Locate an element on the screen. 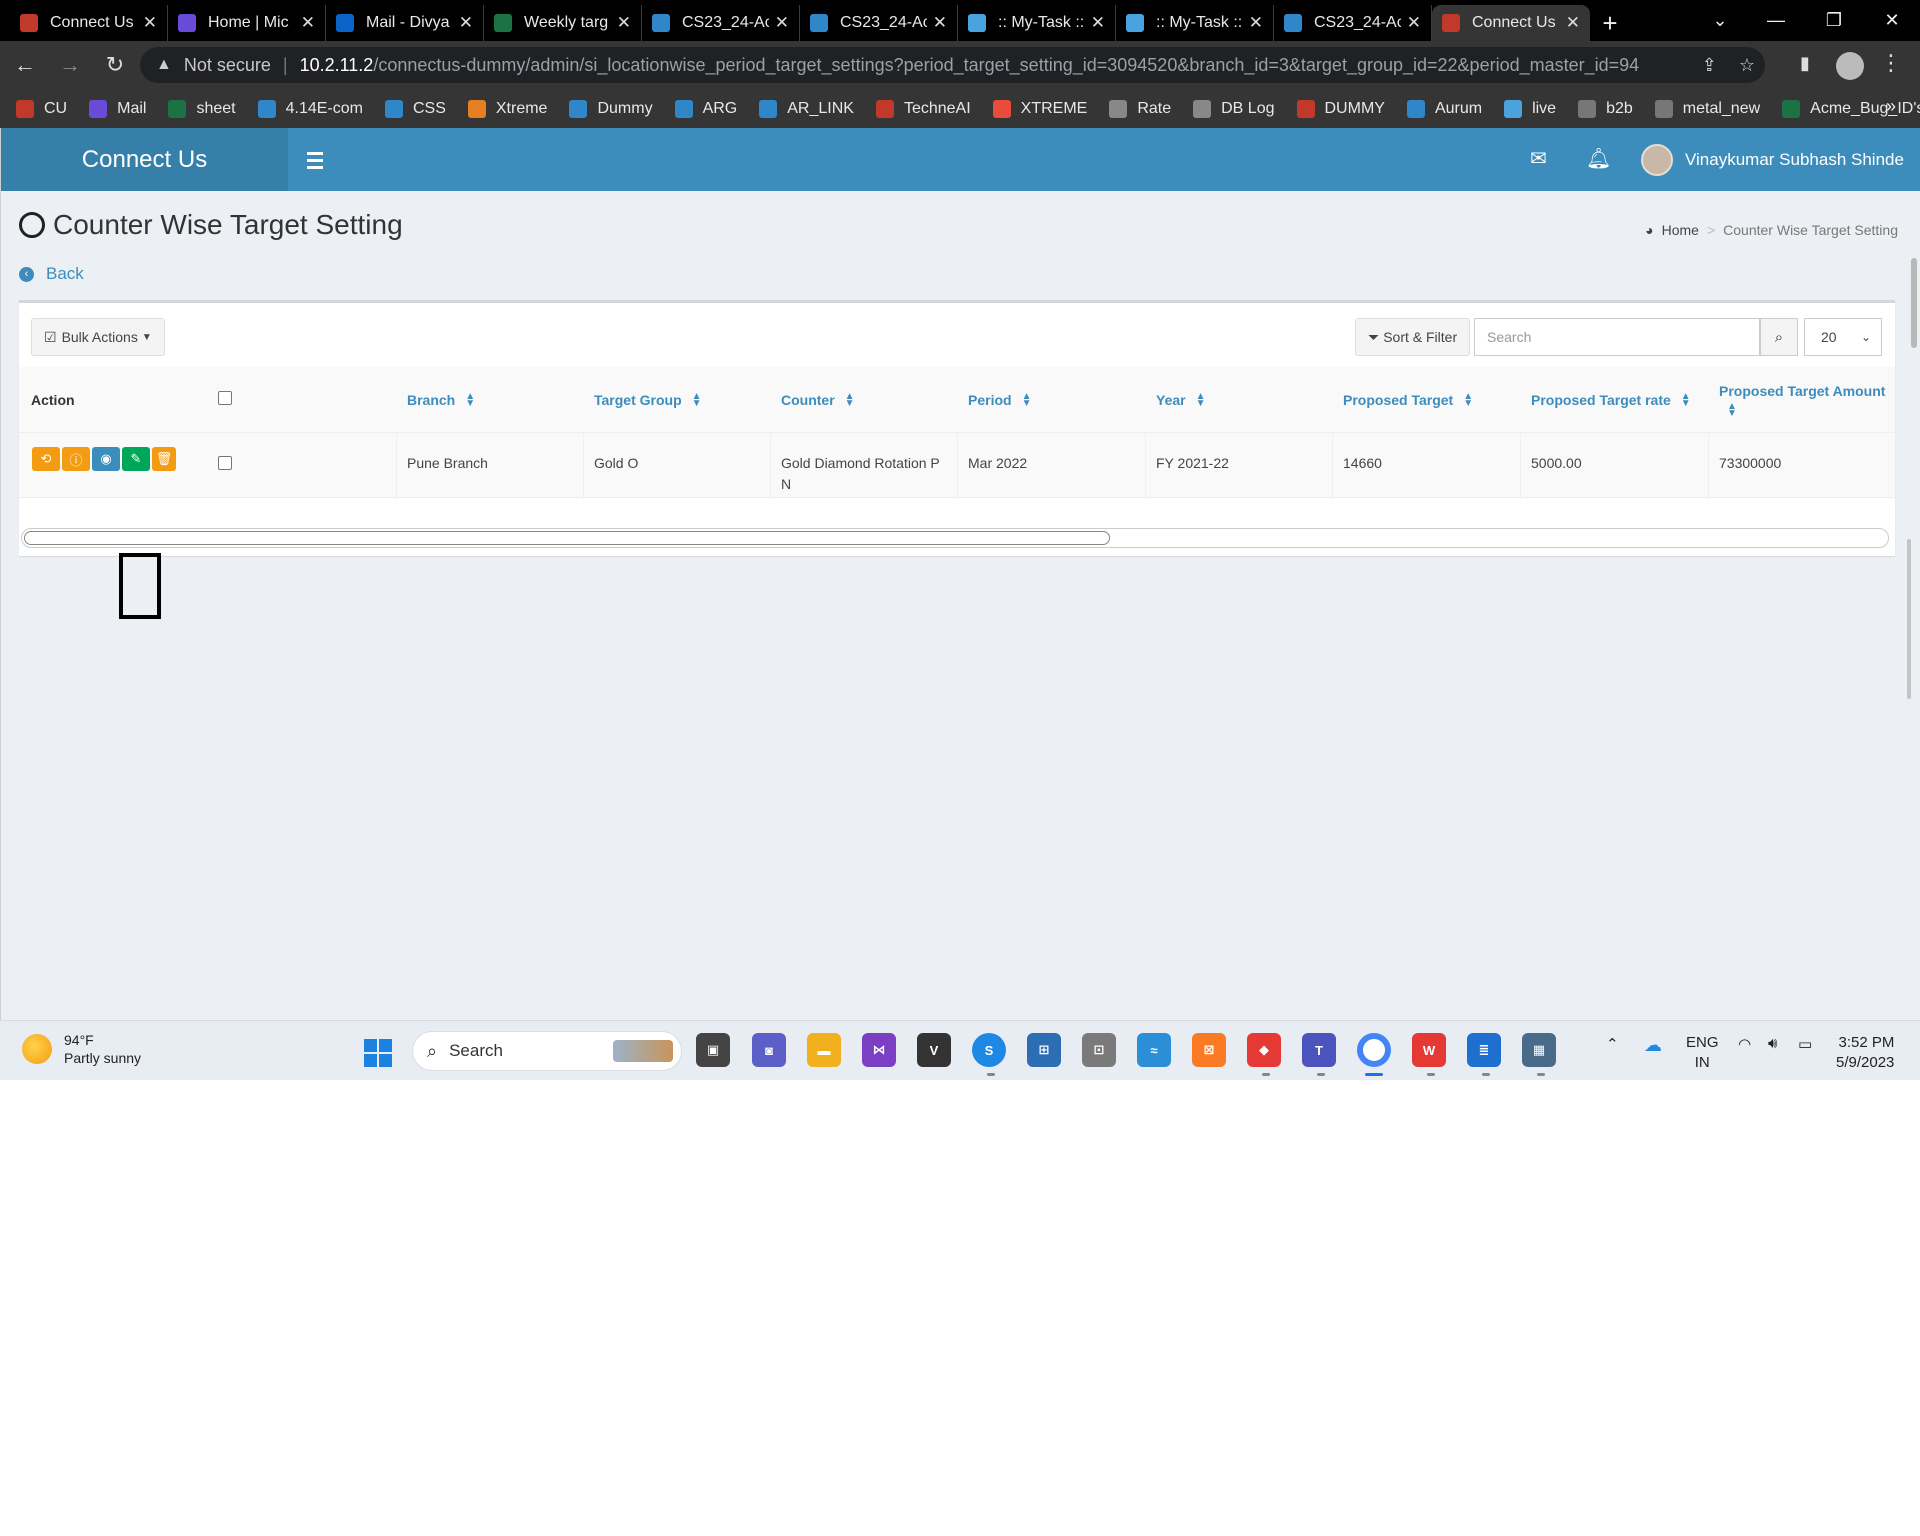 The height and width of the screenshot is (1536, 1920). skype-icon: S is located at coordinates (989, 1050).